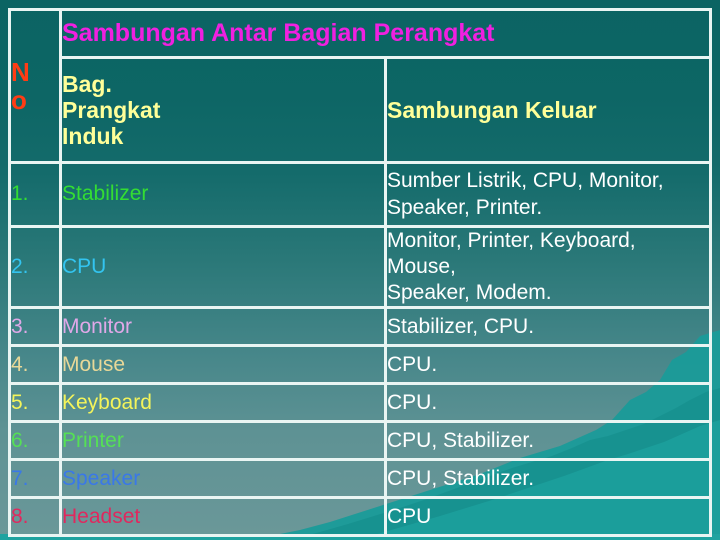  Describe the element at coordinates (111, 110) in the screenshot. I see `bag-header-line-2: Prangkat` at that location.